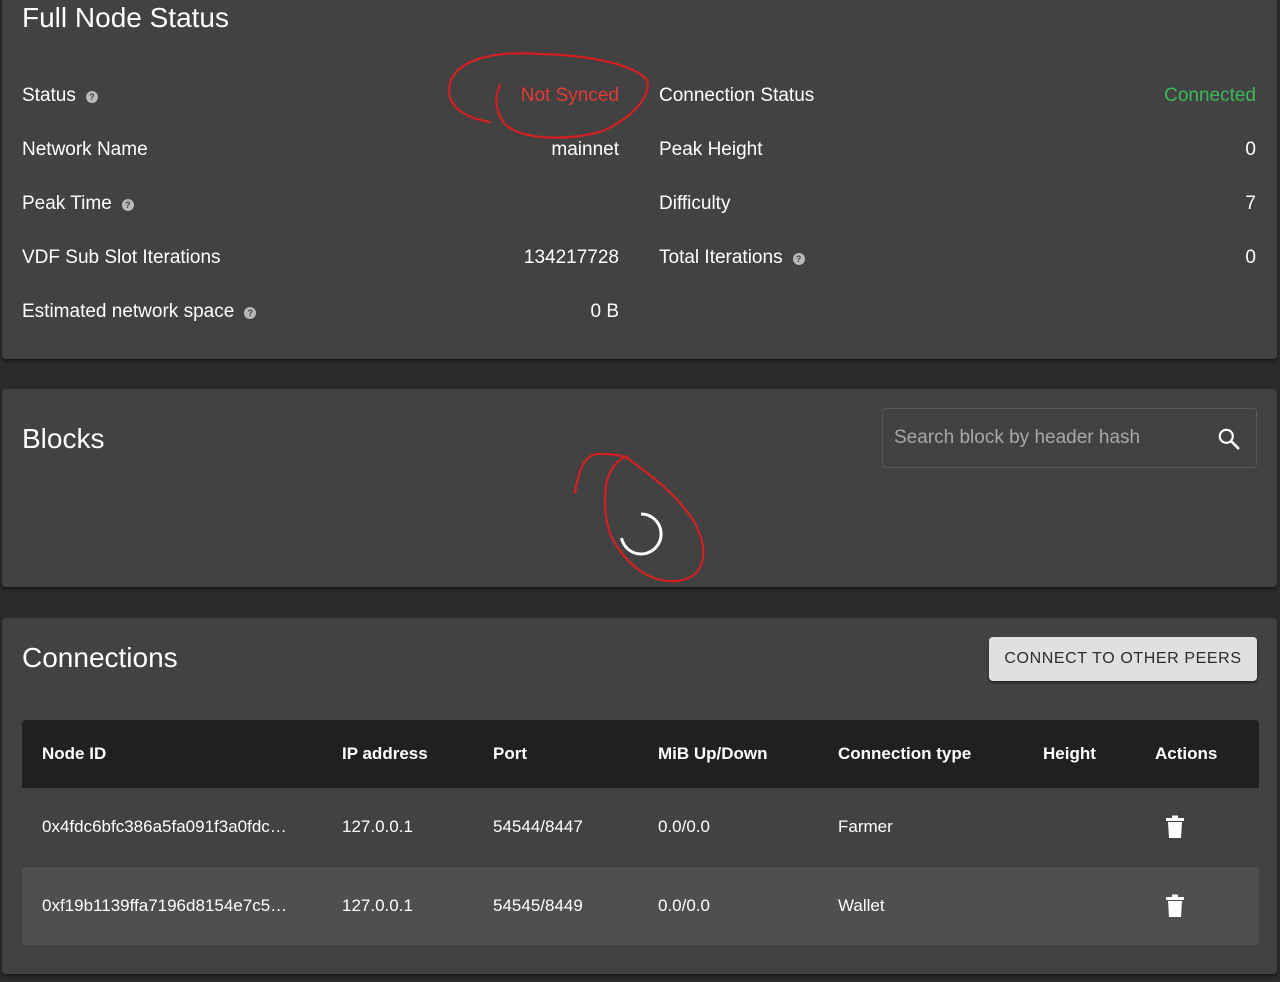 The height and width of the screenshot is (982, 1280). I want to click on estimated-network-space-label: Estimated network space?, so click(139, 312).